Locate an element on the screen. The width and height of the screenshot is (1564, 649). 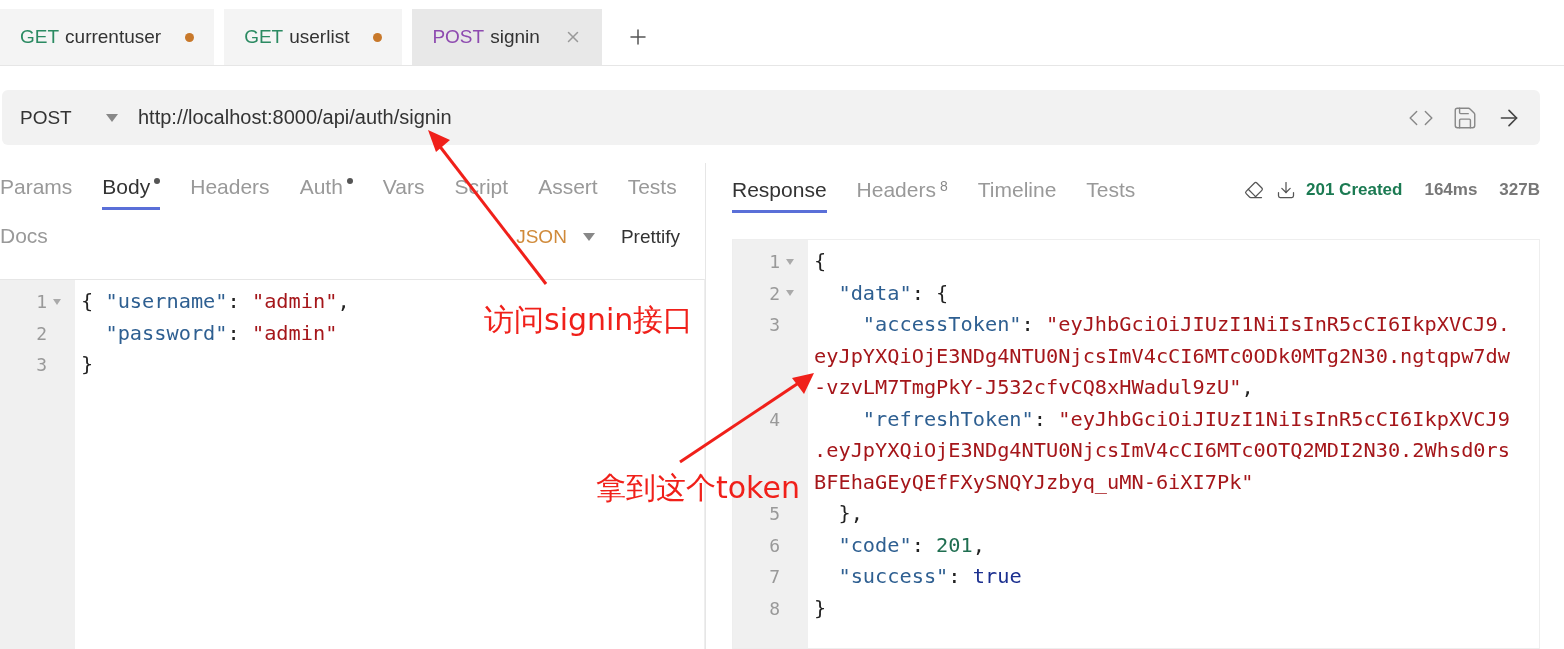
method-select: POST is located at coordinates (70, 117).